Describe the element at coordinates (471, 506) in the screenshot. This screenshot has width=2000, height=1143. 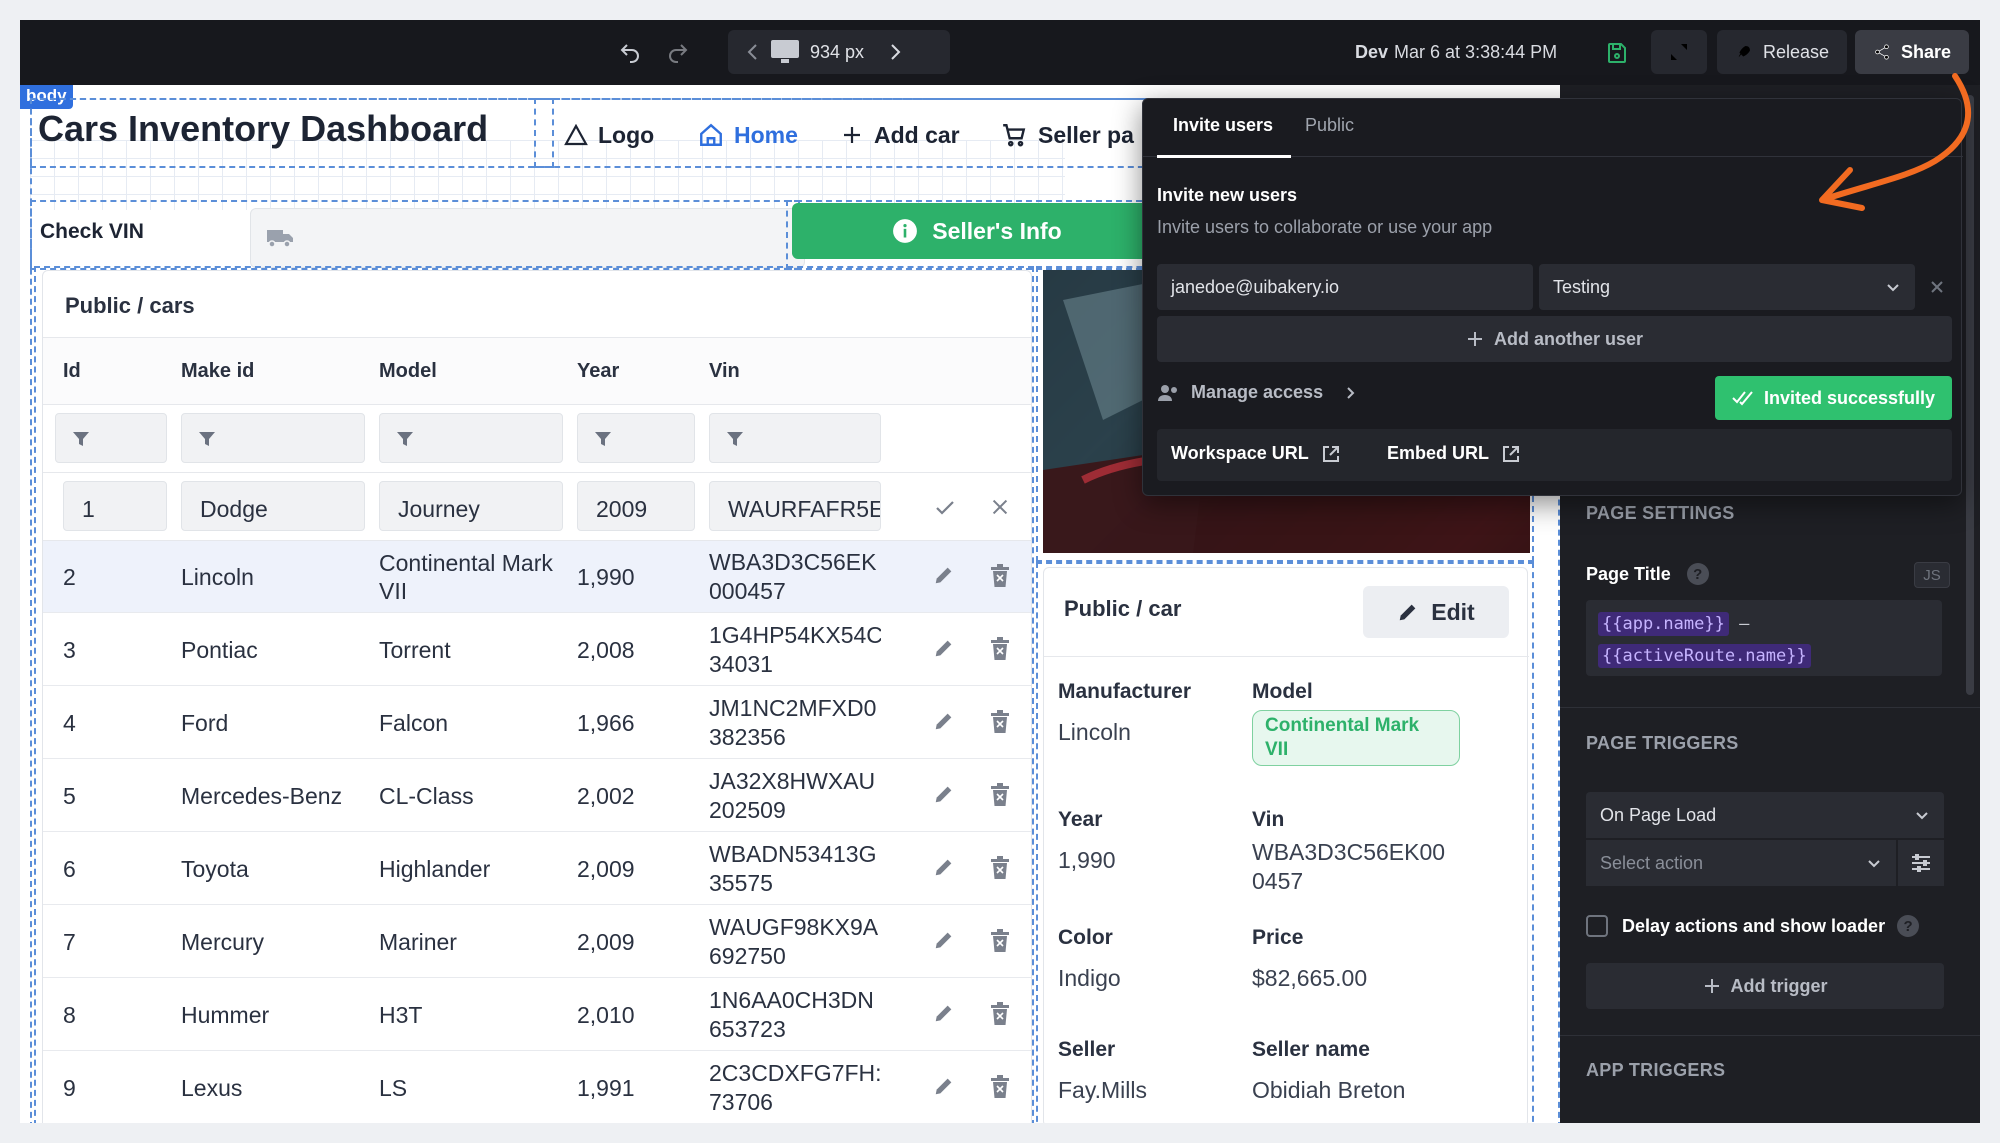
I see `edit-model-input: Journey` at that location.